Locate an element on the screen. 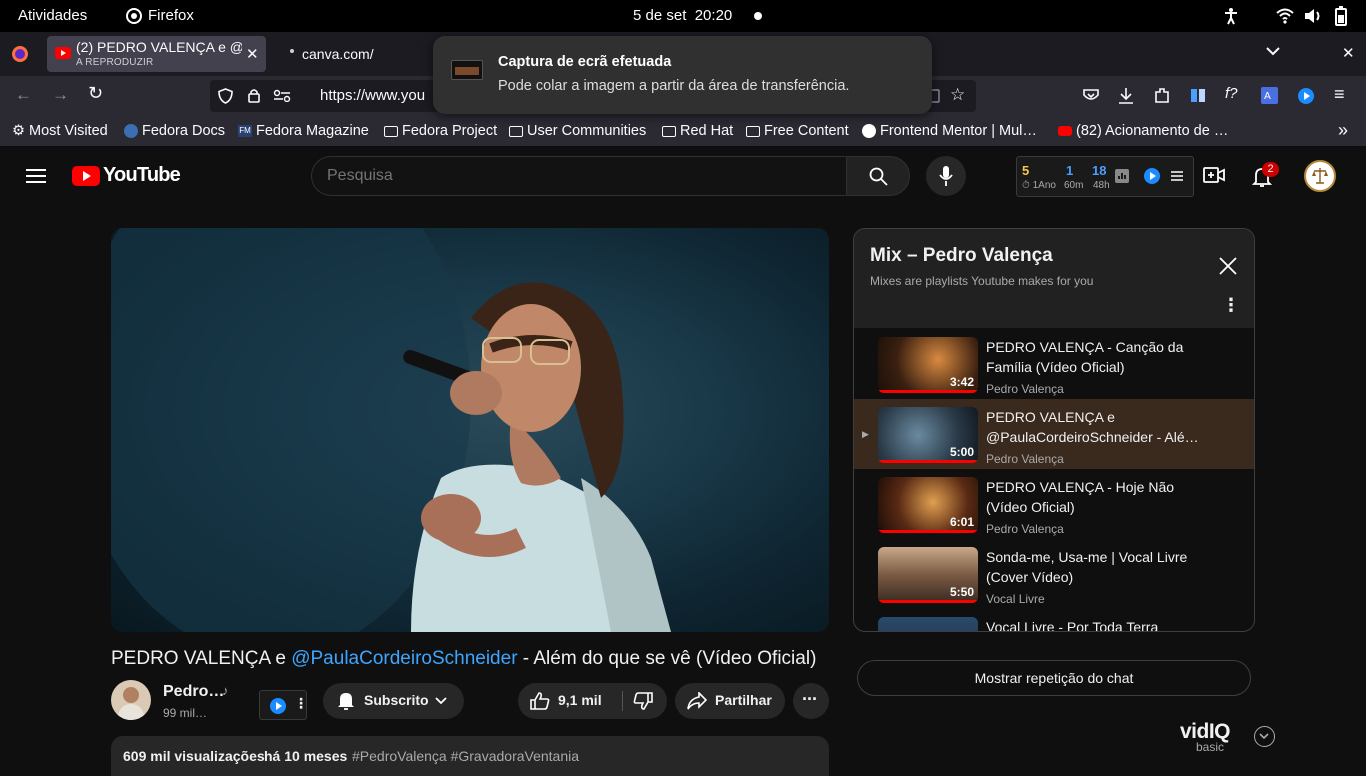  app-menu: Firefox is located at coordinates (160, 15).